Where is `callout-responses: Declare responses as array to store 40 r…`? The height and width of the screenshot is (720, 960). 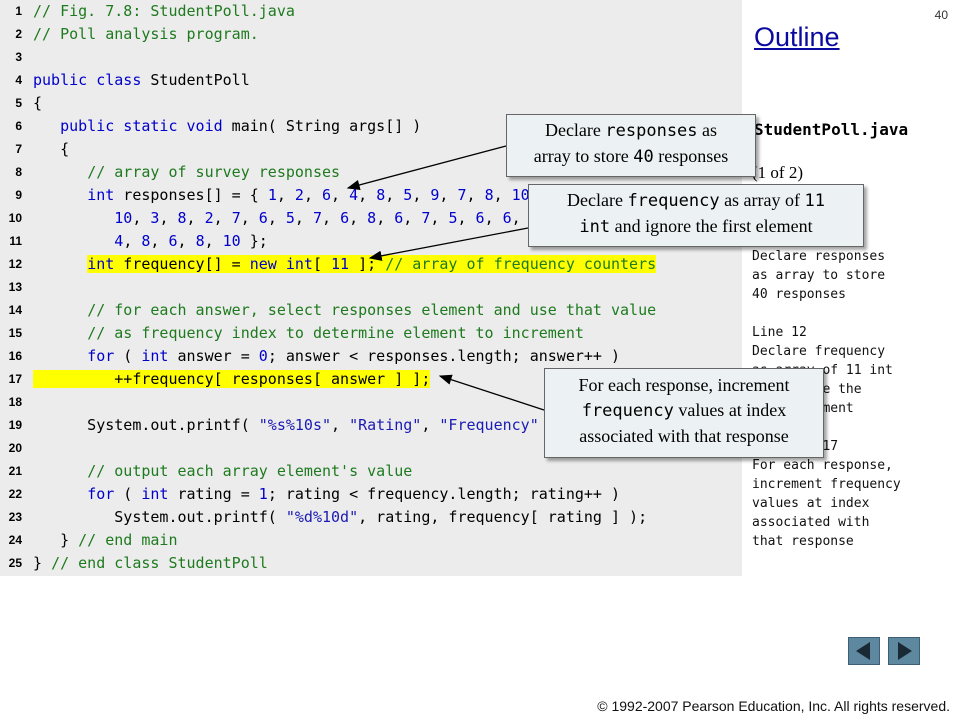
callout-responses: Declare responses as array to store 40 r… is located at coordinates (631, 145).